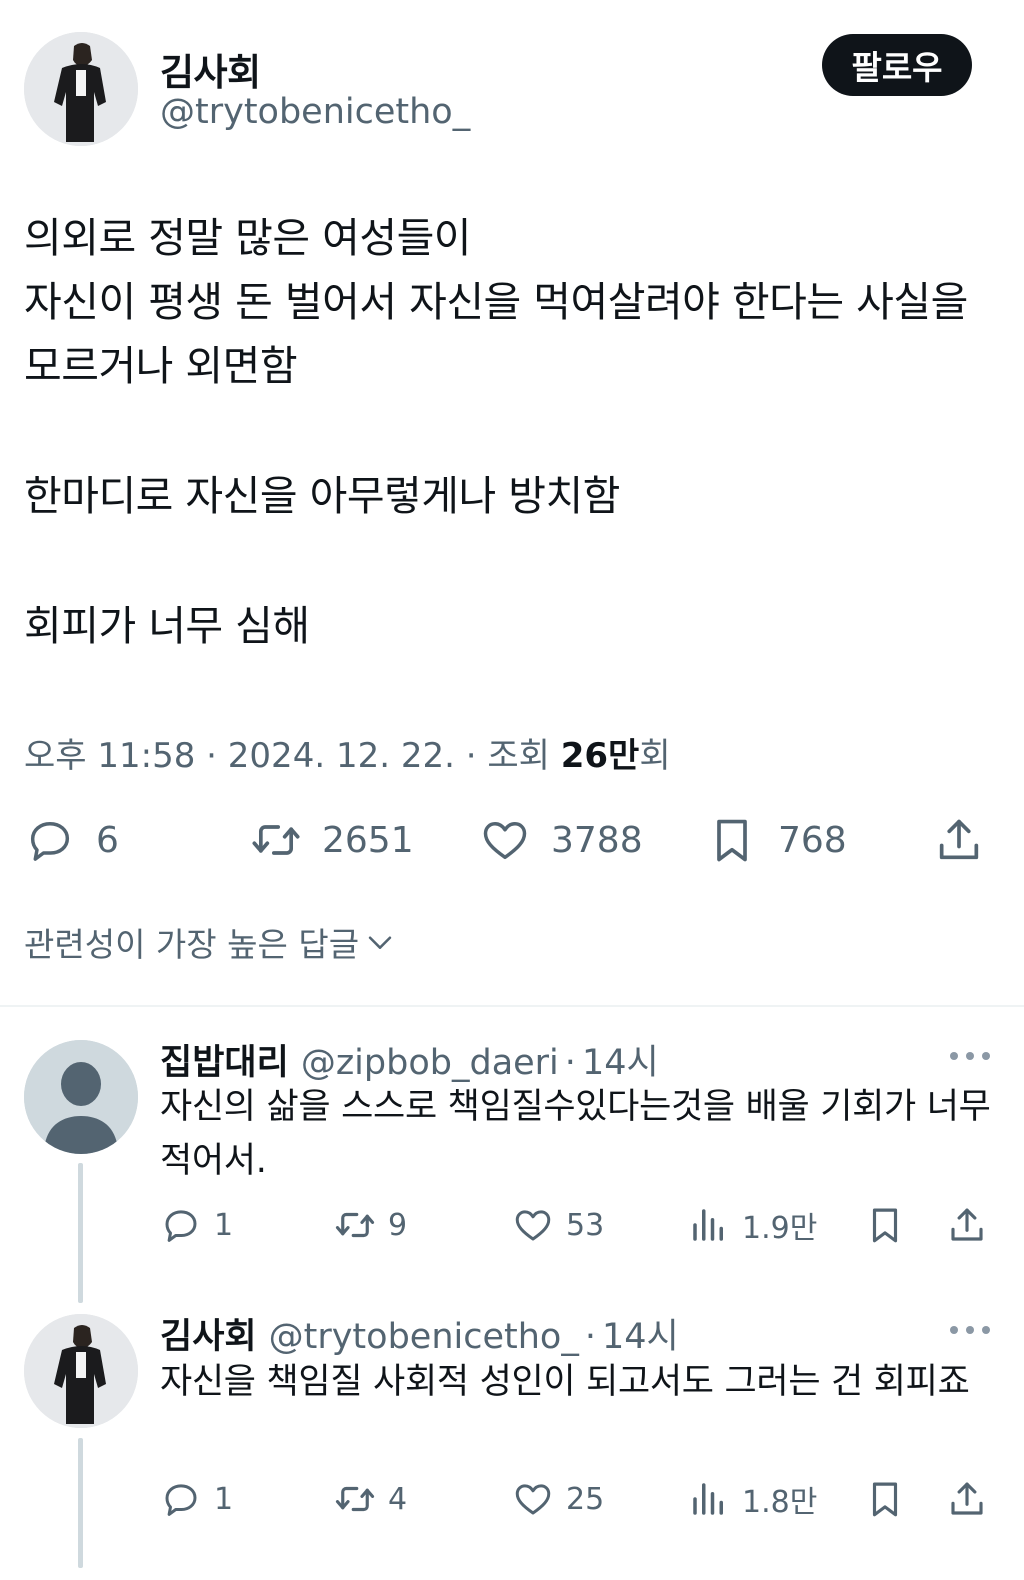 This screenshot has height=1580, width=1024. What do you see at coordinates (585, 1499) in the screenshot?
I see `like-count: 25` at bounding box center [585, 1499].